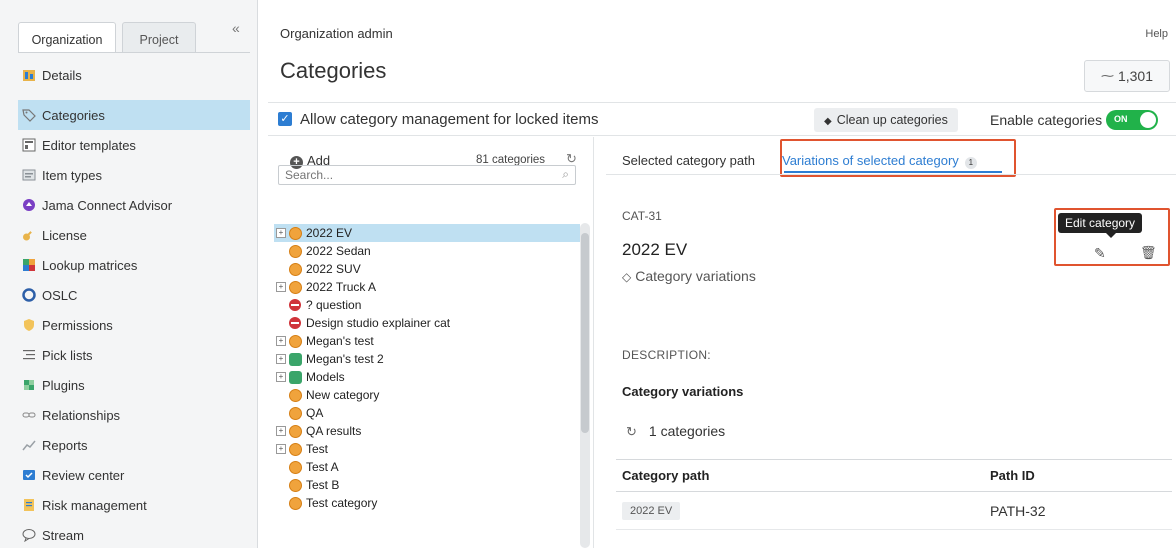 The height and width of the screenshot is (548, 1176). Describe the element at coordinates (427, 413) in the screenshot. I see `tree-item: QA` at that location.